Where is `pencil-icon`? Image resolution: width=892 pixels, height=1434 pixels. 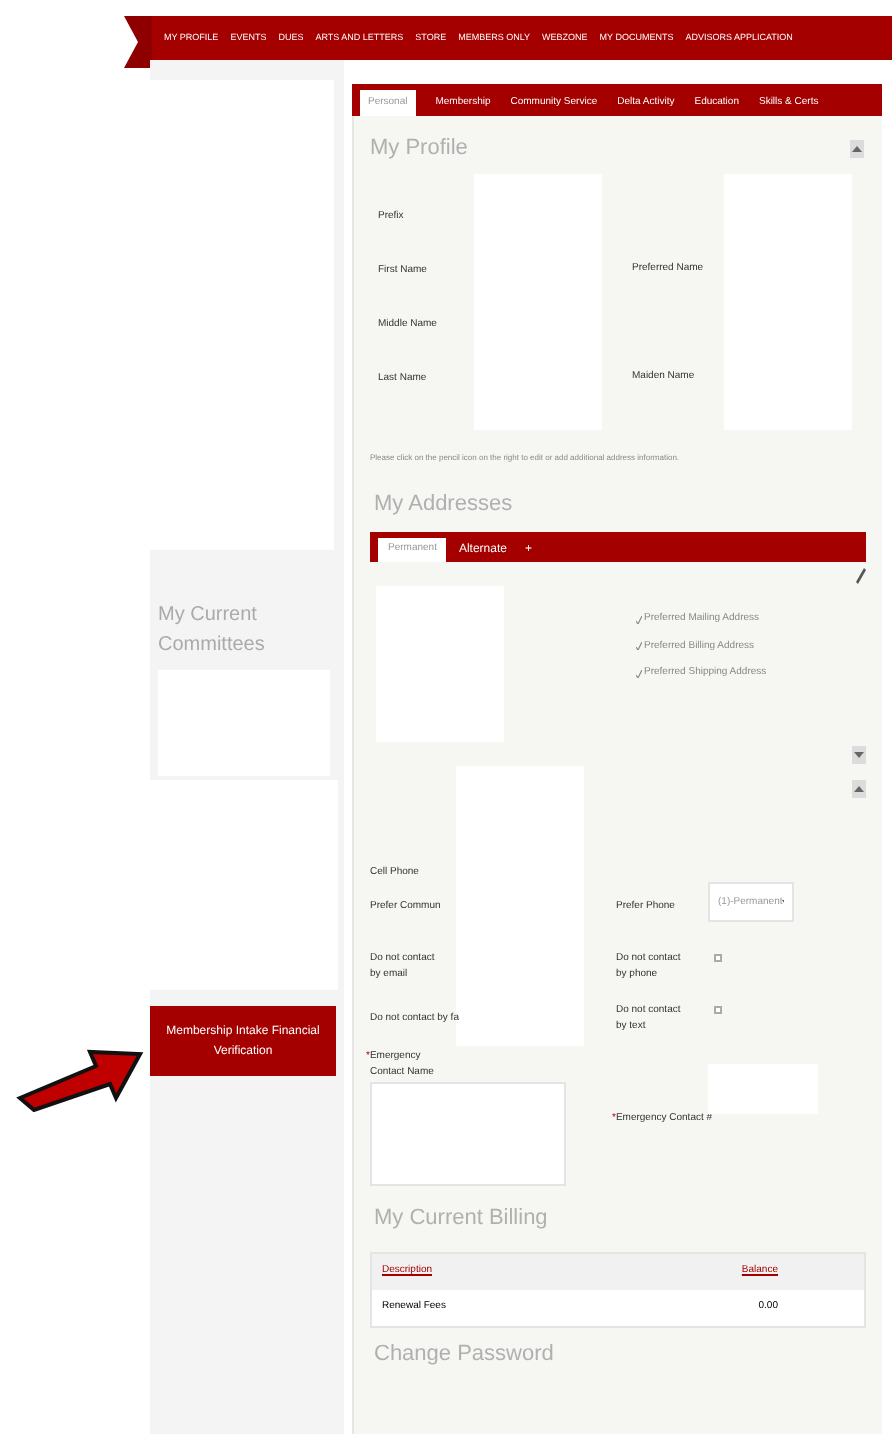
pencil-icon is located at coordinates (861, 576).